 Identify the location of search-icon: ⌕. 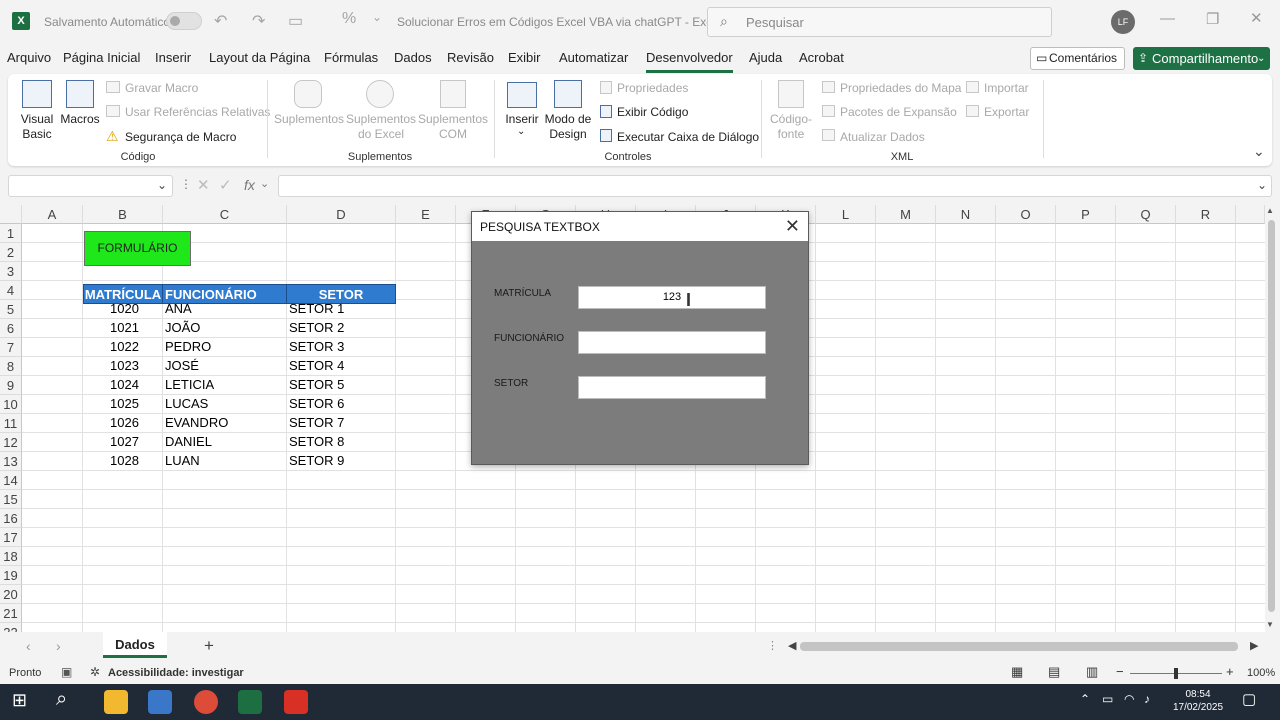
(61, 699).